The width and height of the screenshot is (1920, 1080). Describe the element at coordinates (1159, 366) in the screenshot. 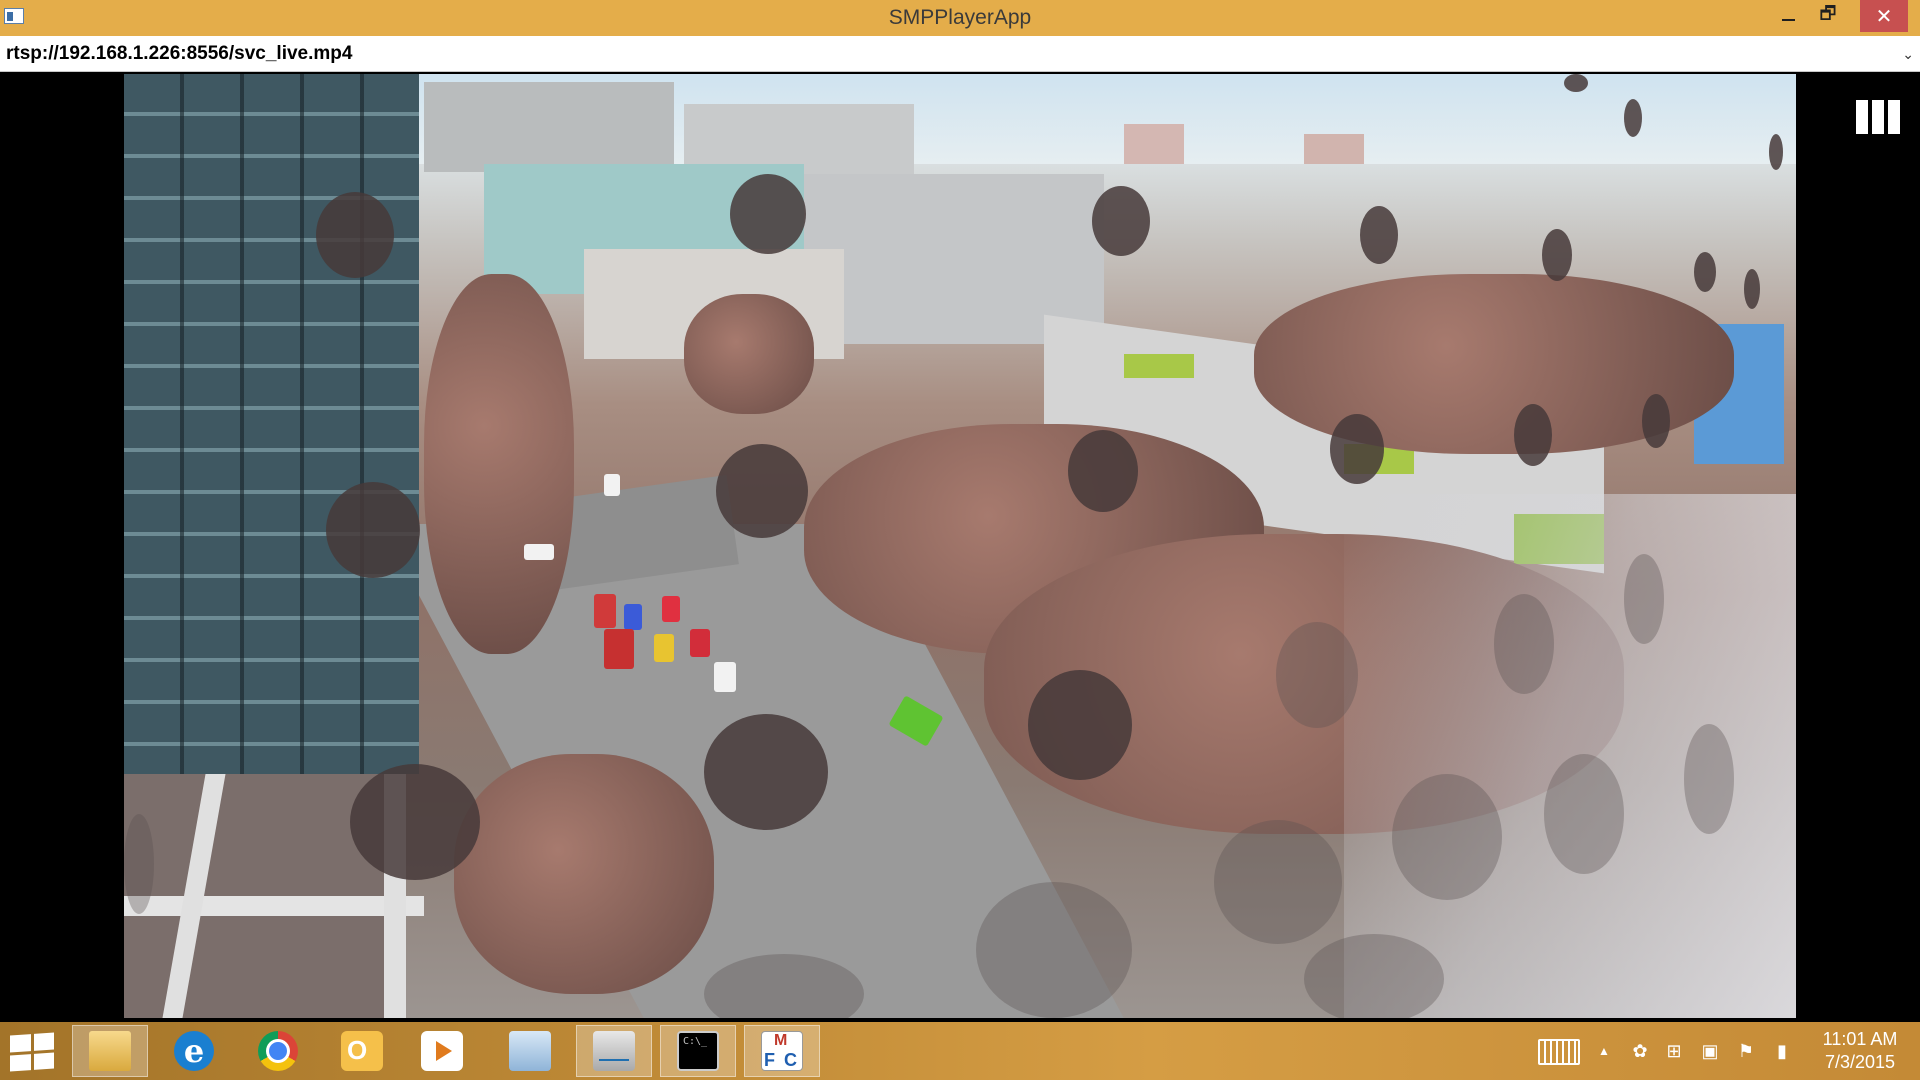

I see `green-roof-block` at that location.